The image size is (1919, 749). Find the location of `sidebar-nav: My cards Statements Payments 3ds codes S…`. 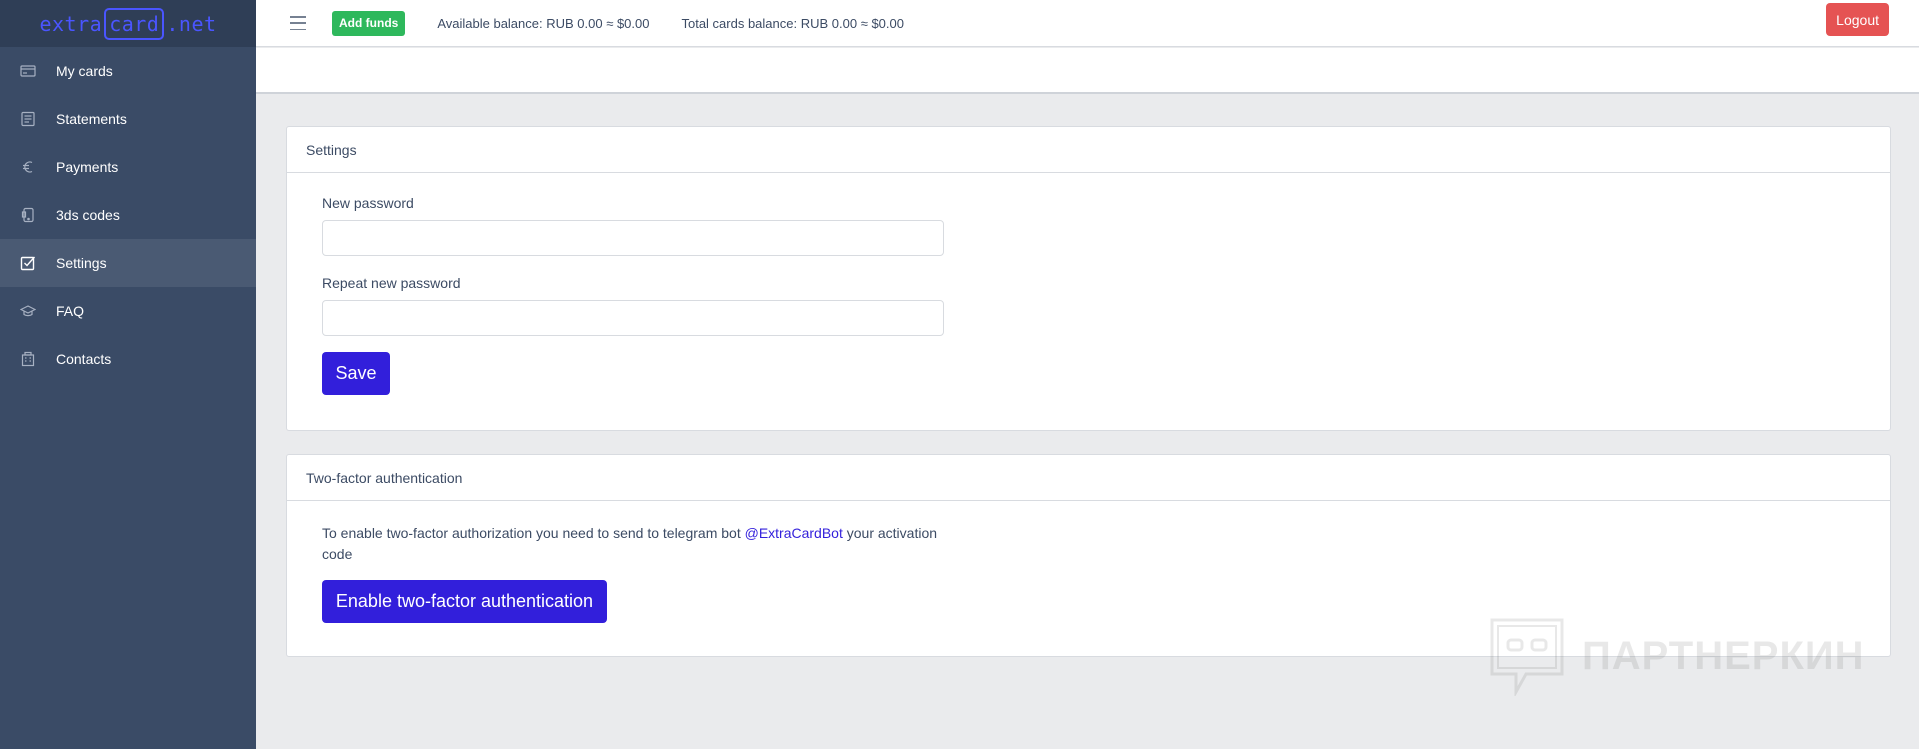

sidebar-nav: My cards Statements Payments 3ds codes S… is located at coordinates (128, 215).